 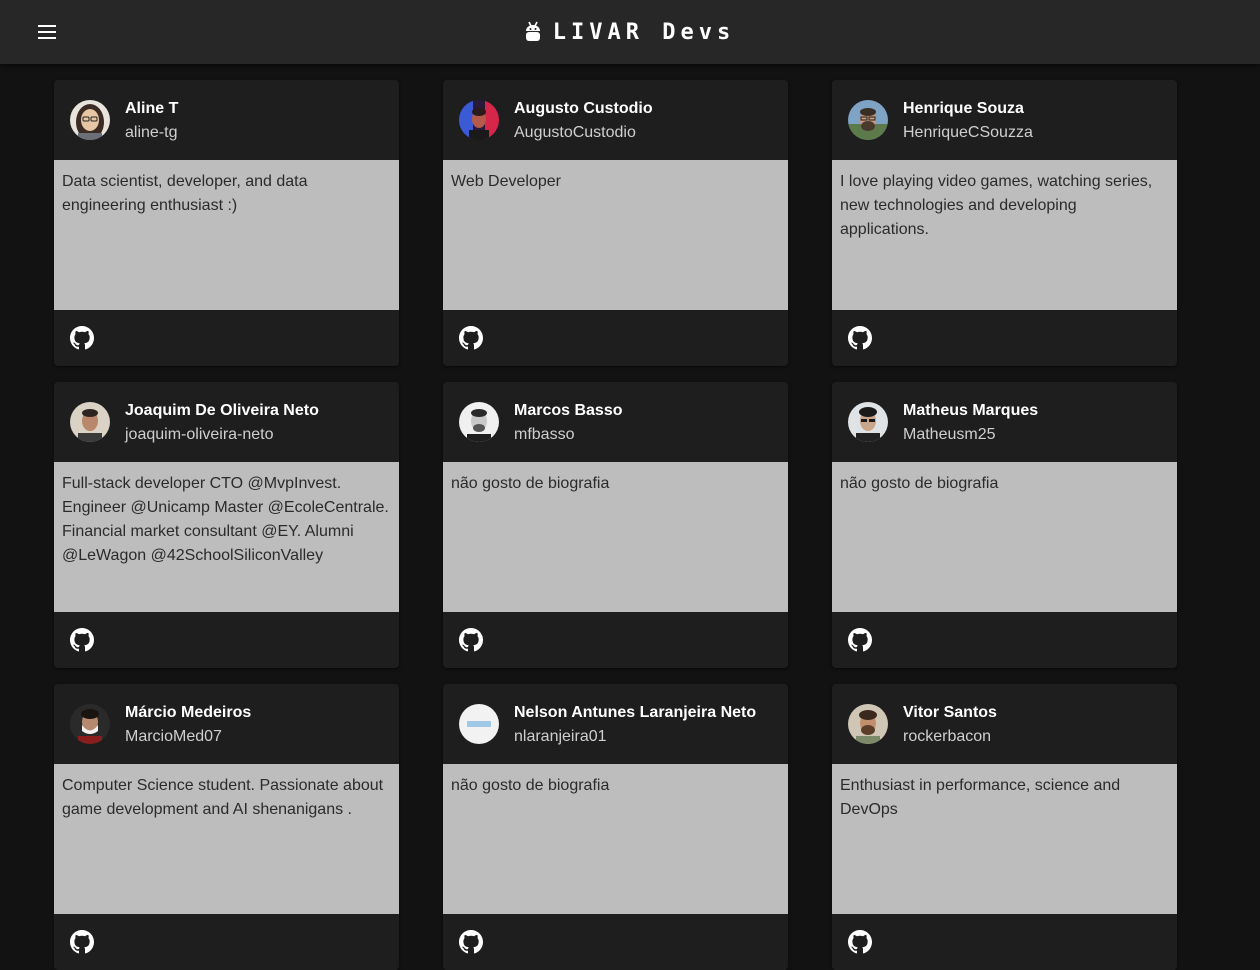 I want to click on app-bar: LIVAR Devs, so click(x=630, y=32).